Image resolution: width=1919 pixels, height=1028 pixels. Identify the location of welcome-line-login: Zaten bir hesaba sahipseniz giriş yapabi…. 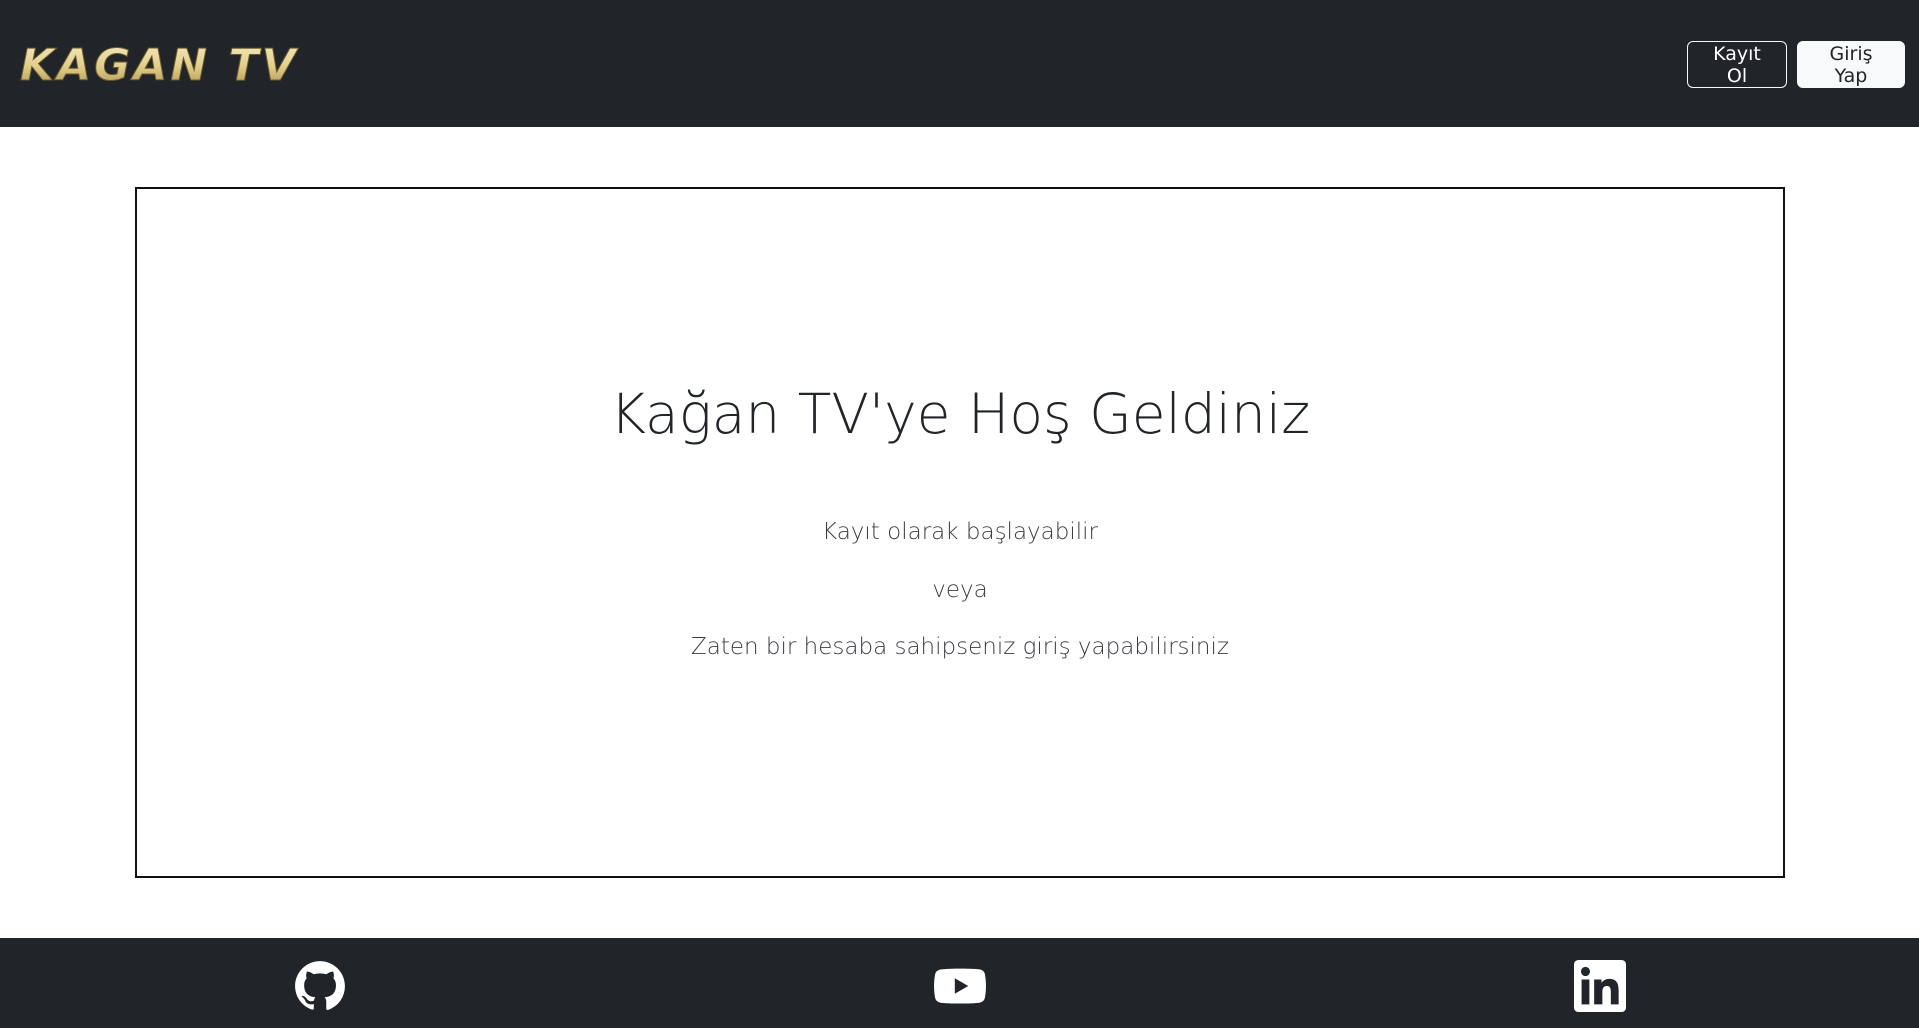
(960, 647).